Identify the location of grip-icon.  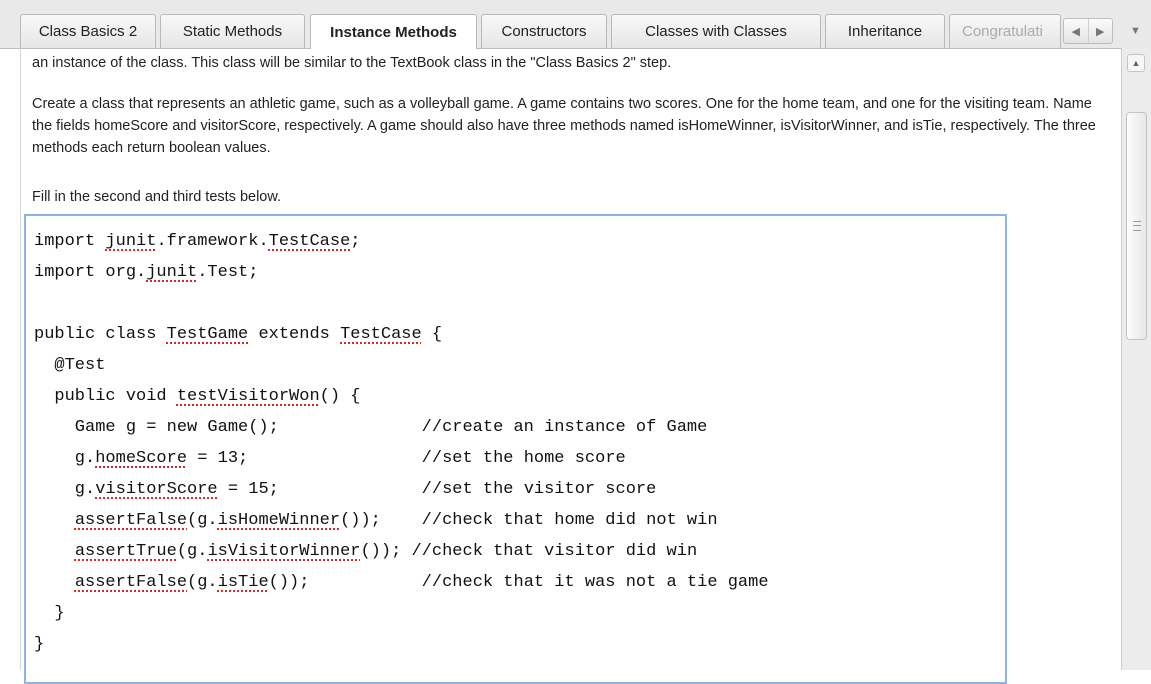
(1137, 226).